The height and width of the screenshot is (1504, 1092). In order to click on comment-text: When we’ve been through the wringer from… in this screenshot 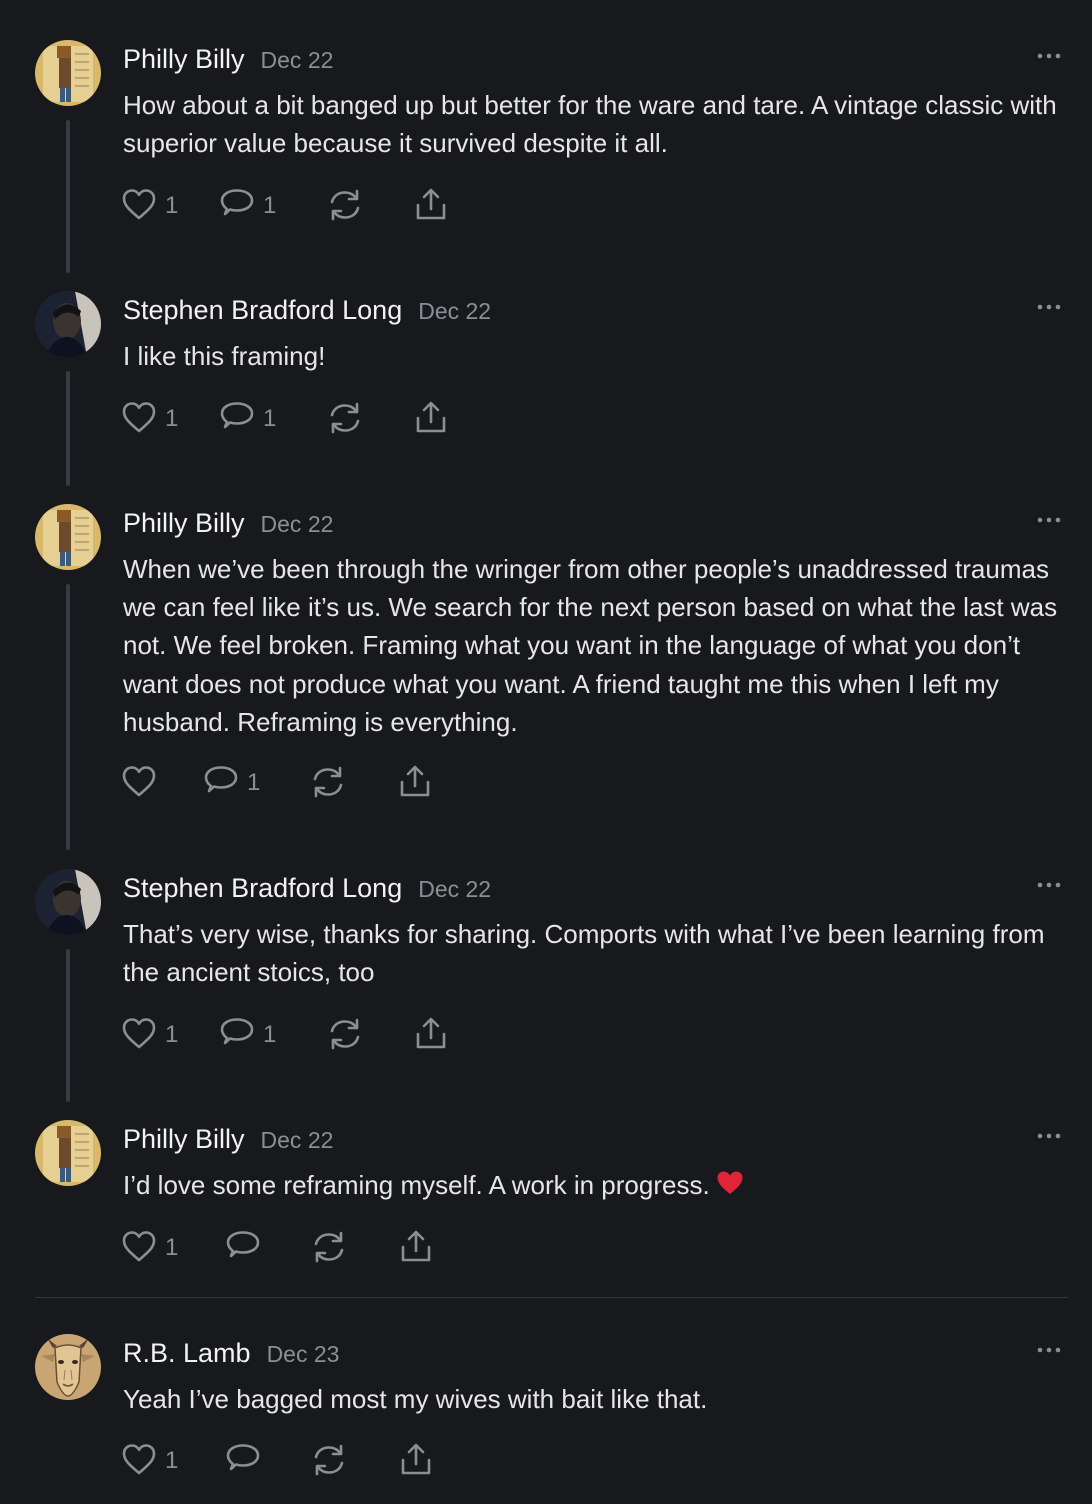, I will do `click(590, 645)`.